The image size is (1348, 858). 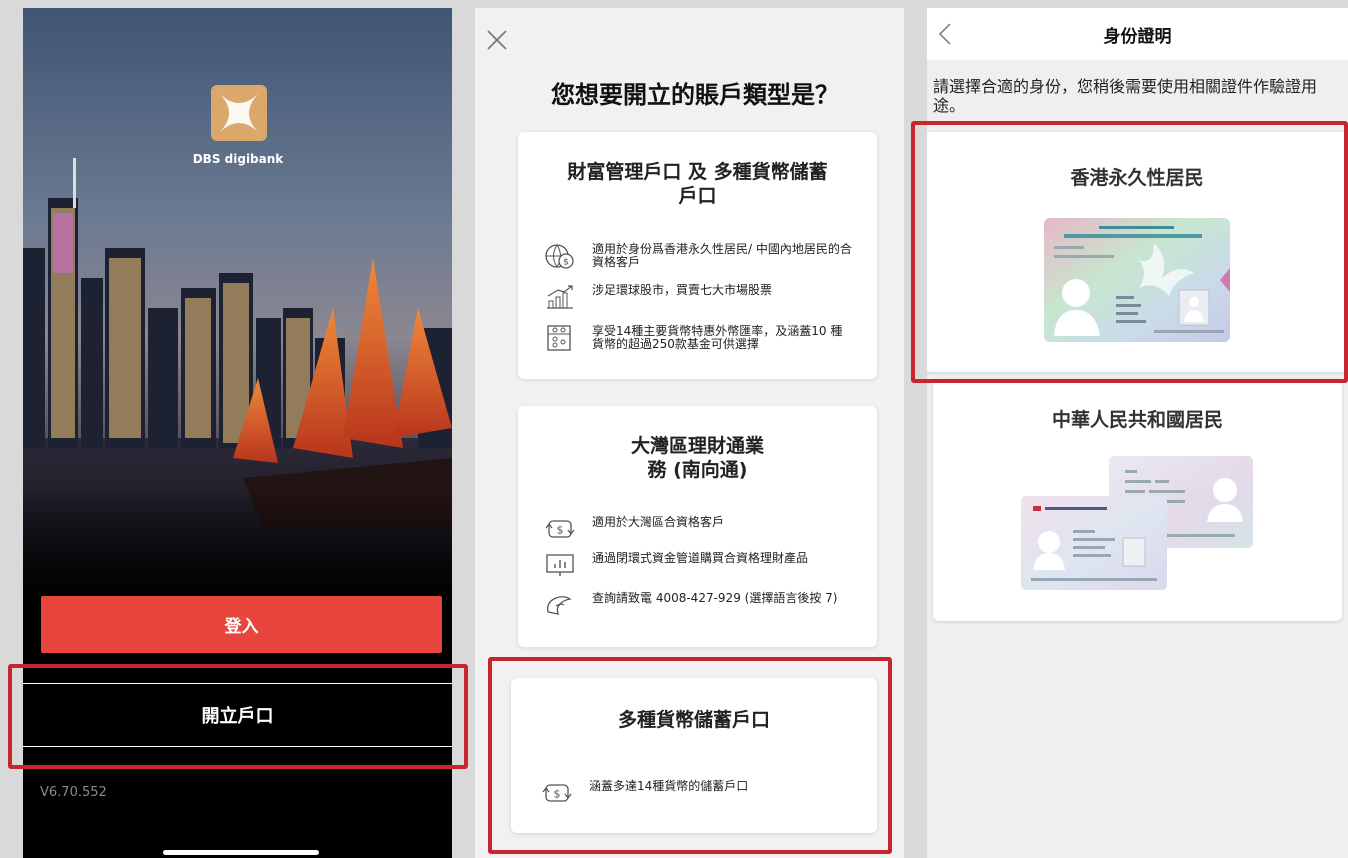 I want to click on prc-id-card-icon, so click(x=1137, y=523).